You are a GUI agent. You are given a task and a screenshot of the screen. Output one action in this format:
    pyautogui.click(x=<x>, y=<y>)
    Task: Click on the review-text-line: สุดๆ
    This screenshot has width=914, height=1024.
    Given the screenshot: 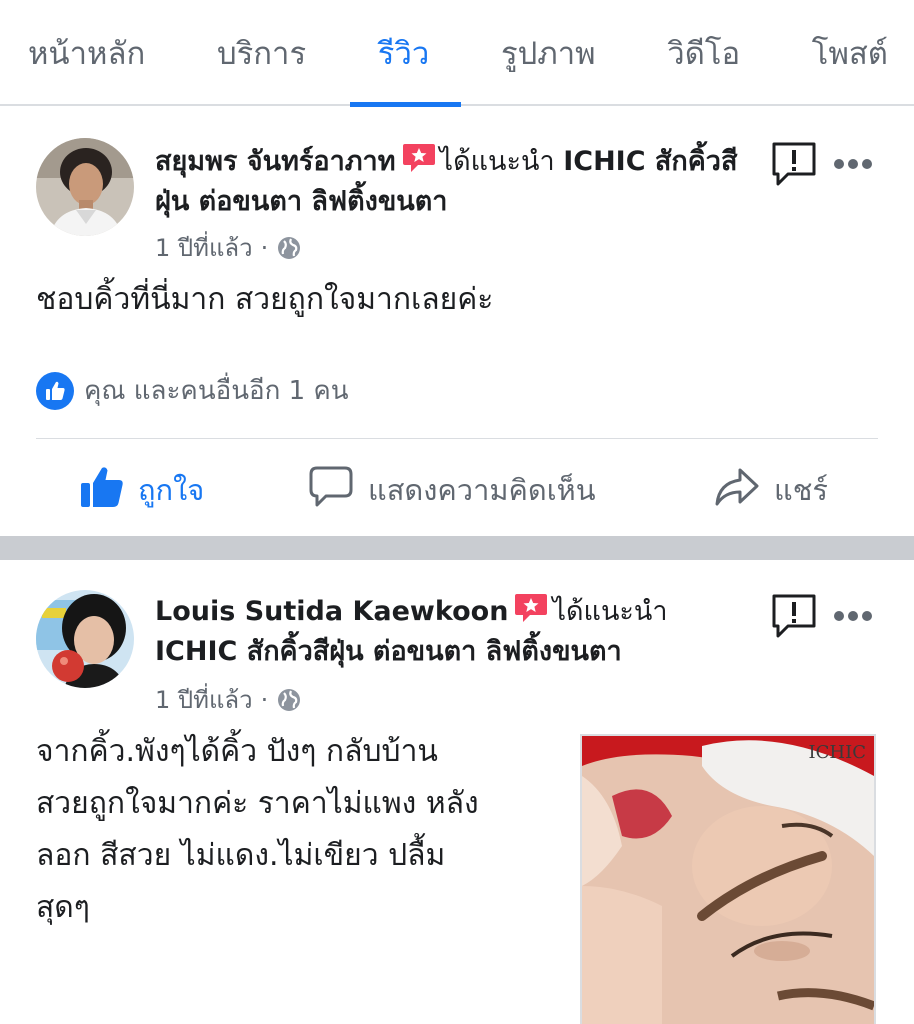 What is the action you would take?
    pyautogui.click(x=63, y=907)
    